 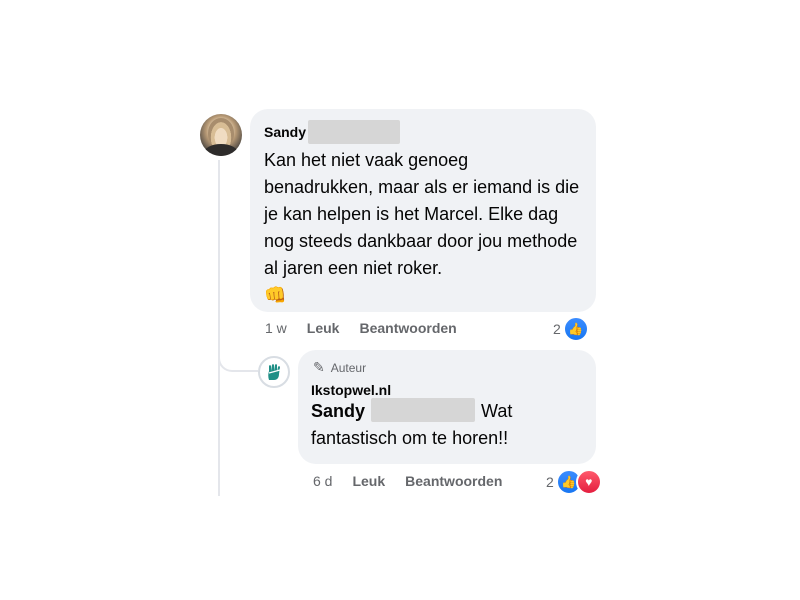 I want to click on comment-reactions: 2 👍, so click(x=571, y=329).